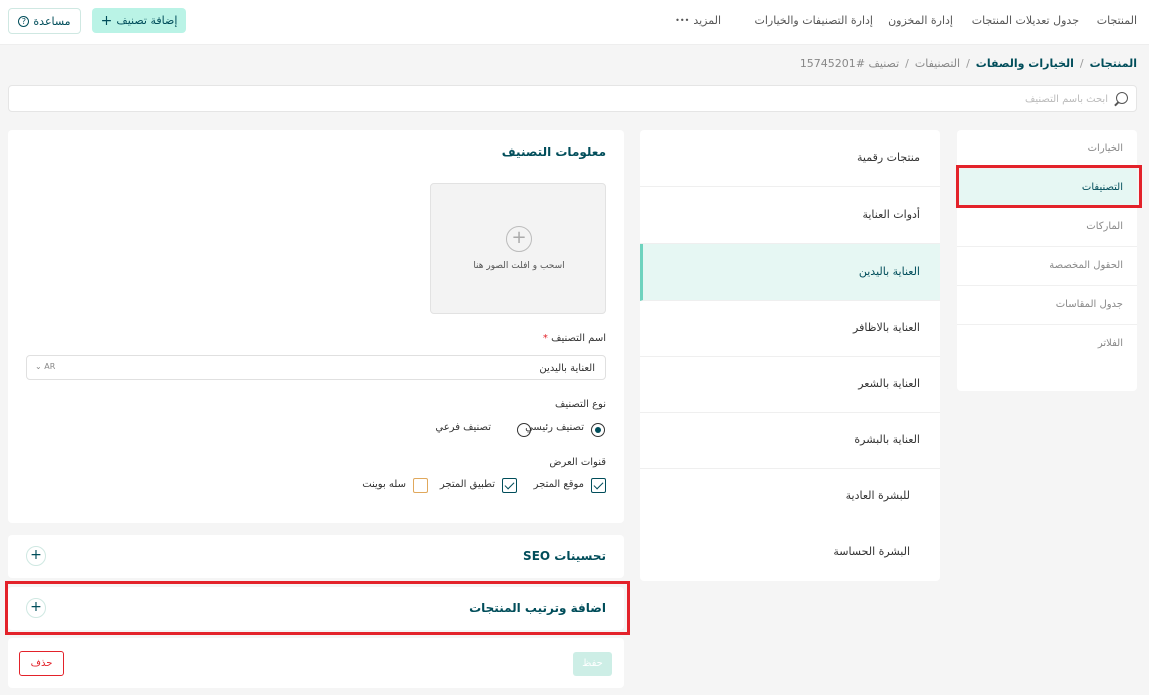  I want to click on category-item: العناية بالشعر, so click(790, 384).